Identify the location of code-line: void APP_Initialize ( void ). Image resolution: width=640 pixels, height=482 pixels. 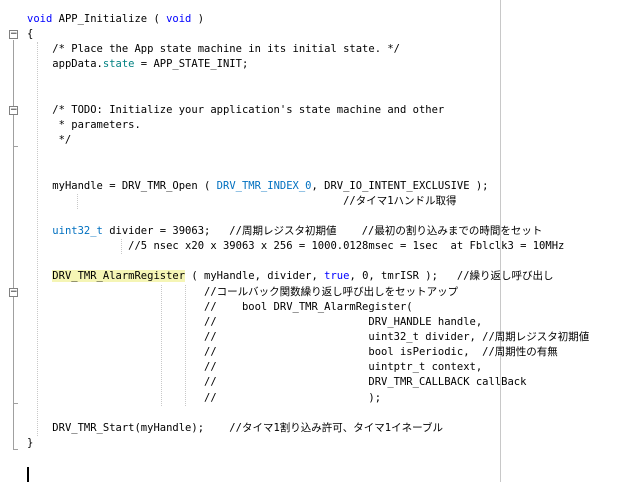
(308, 19).